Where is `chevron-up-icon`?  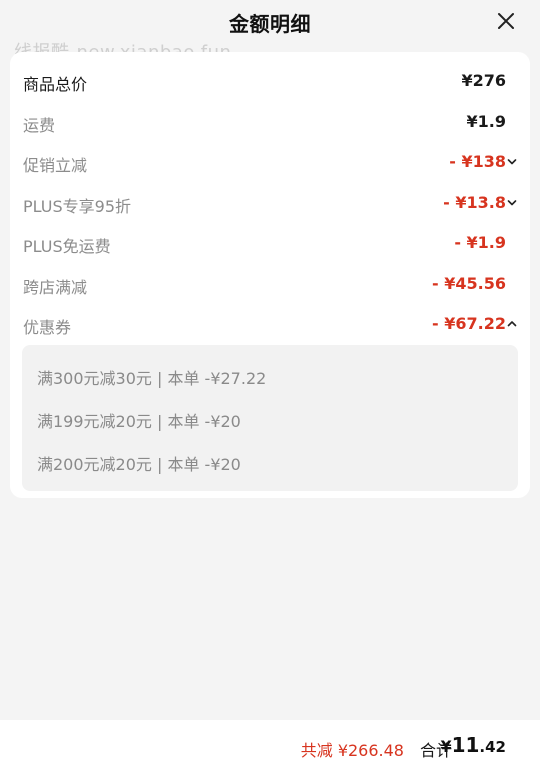 chevron-up-icon is located at coordinates (512, 324).